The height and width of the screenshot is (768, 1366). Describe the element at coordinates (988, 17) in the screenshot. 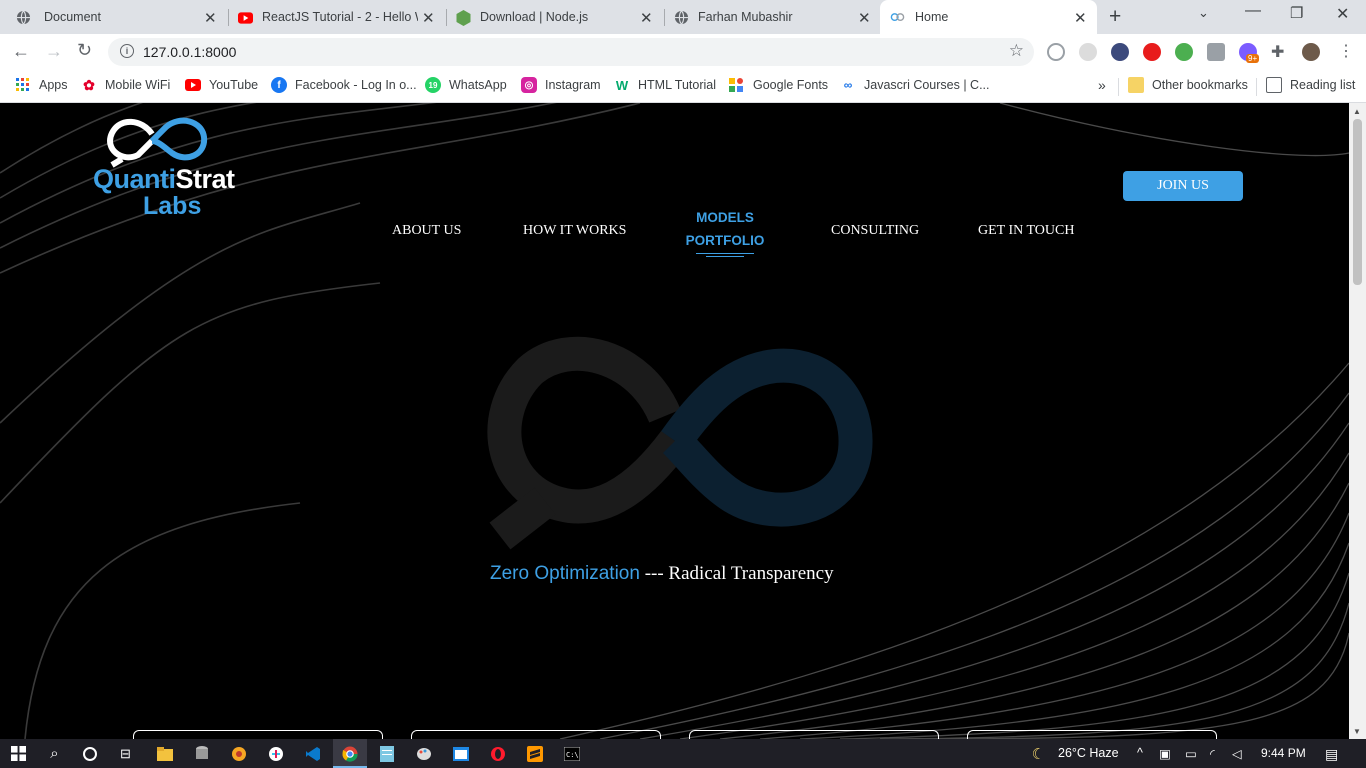

I see `tab-home: Home ✕` at that location.